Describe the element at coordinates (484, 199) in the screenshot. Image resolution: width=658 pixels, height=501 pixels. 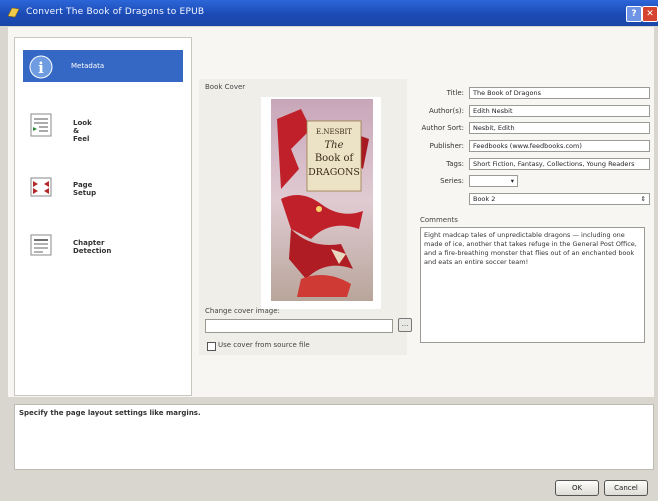
I see `book-number-value: Book 2` at that location.